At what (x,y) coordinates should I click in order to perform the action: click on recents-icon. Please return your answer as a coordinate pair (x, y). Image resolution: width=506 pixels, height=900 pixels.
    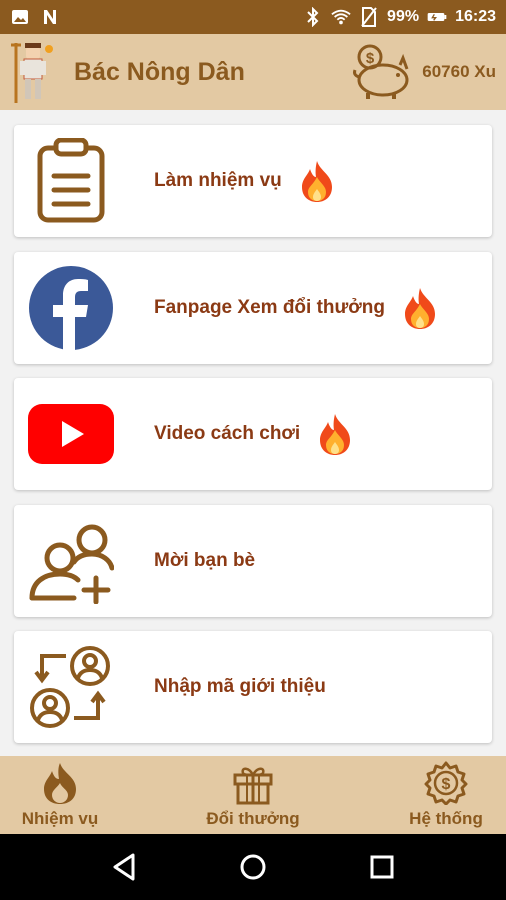
    Looking at the image, I should click on (382, 867).